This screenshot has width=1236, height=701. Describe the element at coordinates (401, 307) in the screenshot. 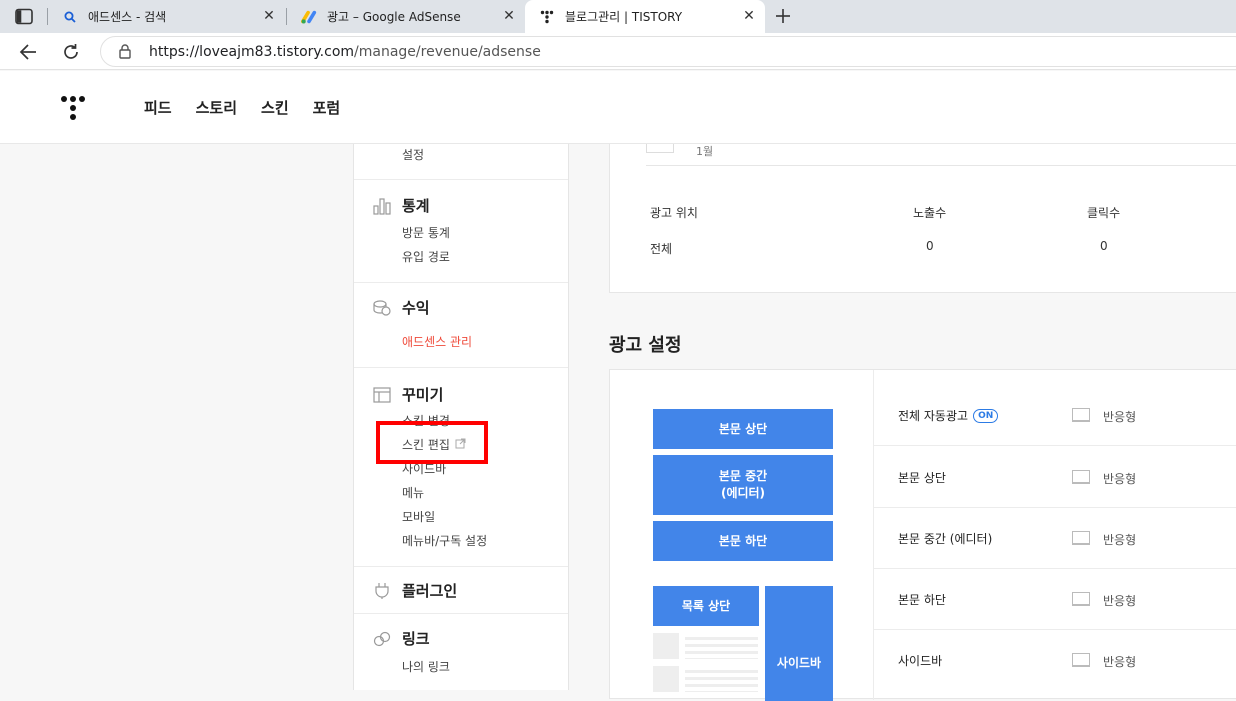

I see `sidebar-heading-revenue: 수익` at that location.